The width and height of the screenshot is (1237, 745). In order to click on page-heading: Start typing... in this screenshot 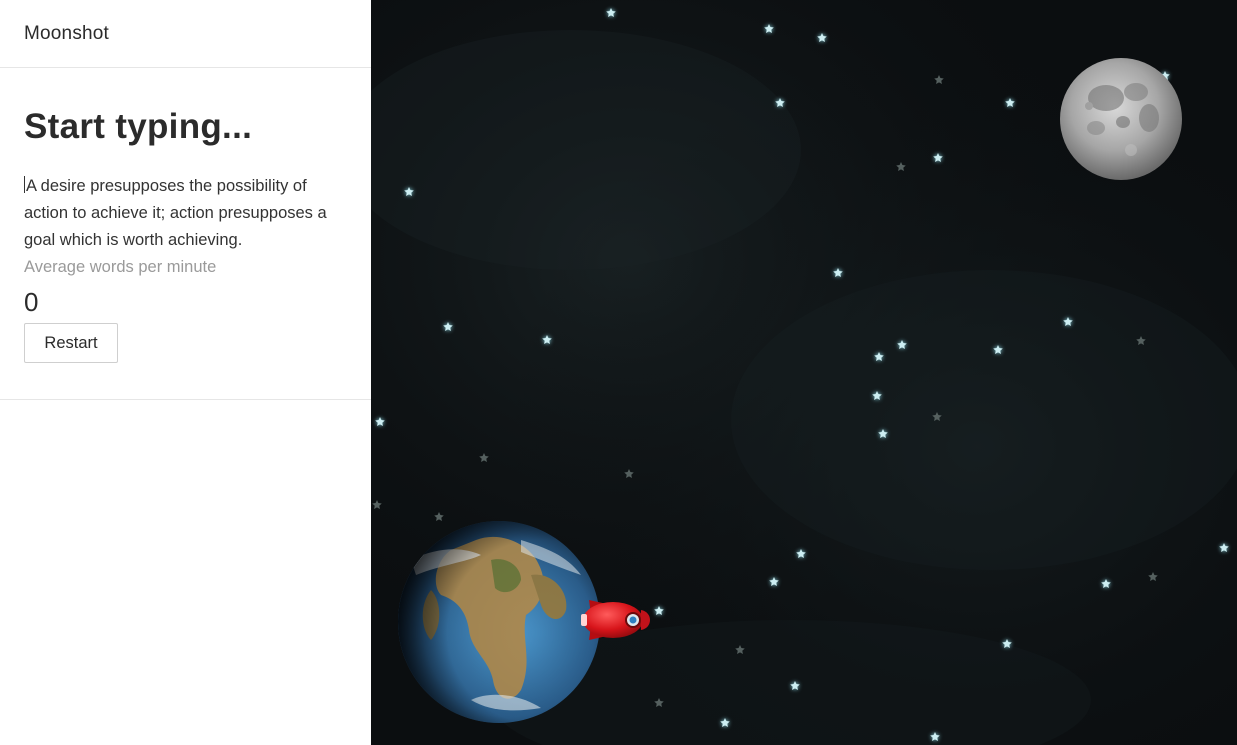, I will do `click(138, 126)`.